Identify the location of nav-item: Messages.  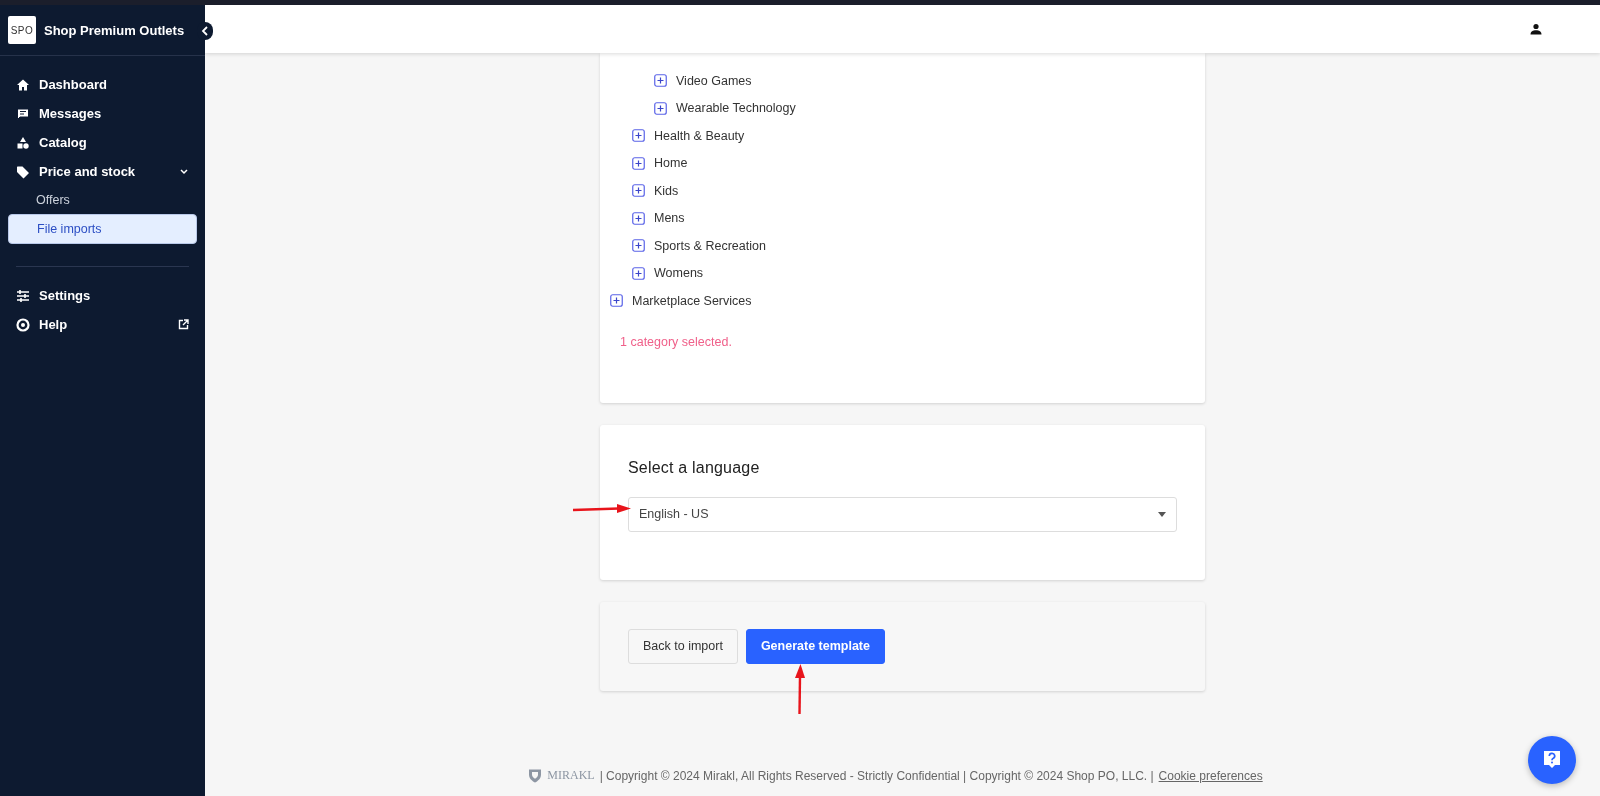
(102, 113).